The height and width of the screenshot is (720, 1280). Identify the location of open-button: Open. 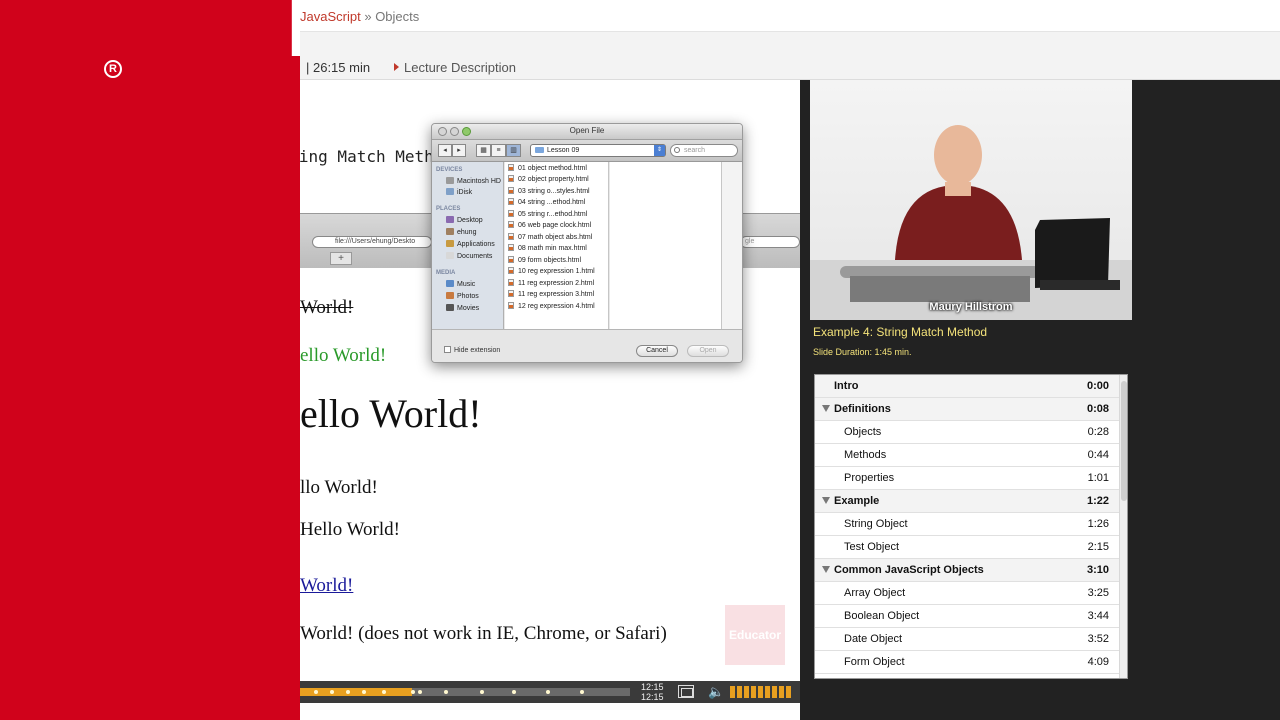
(708, 351).